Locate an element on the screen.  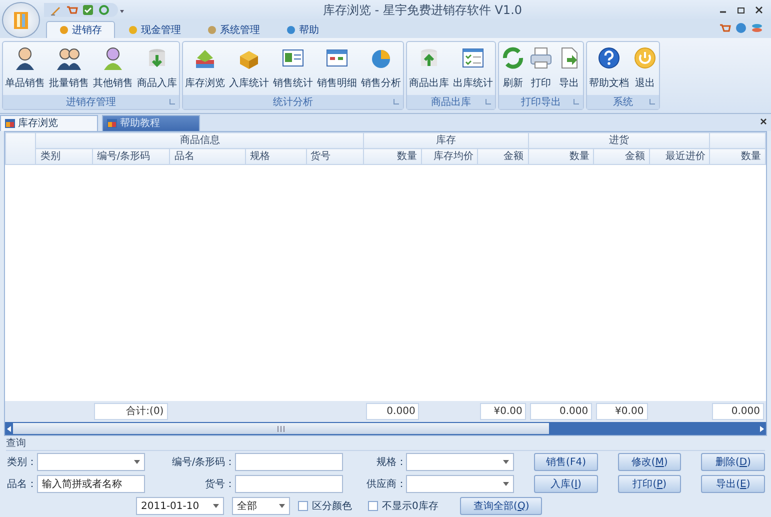
column-header: 品名 is located at coordinates (208, 156).